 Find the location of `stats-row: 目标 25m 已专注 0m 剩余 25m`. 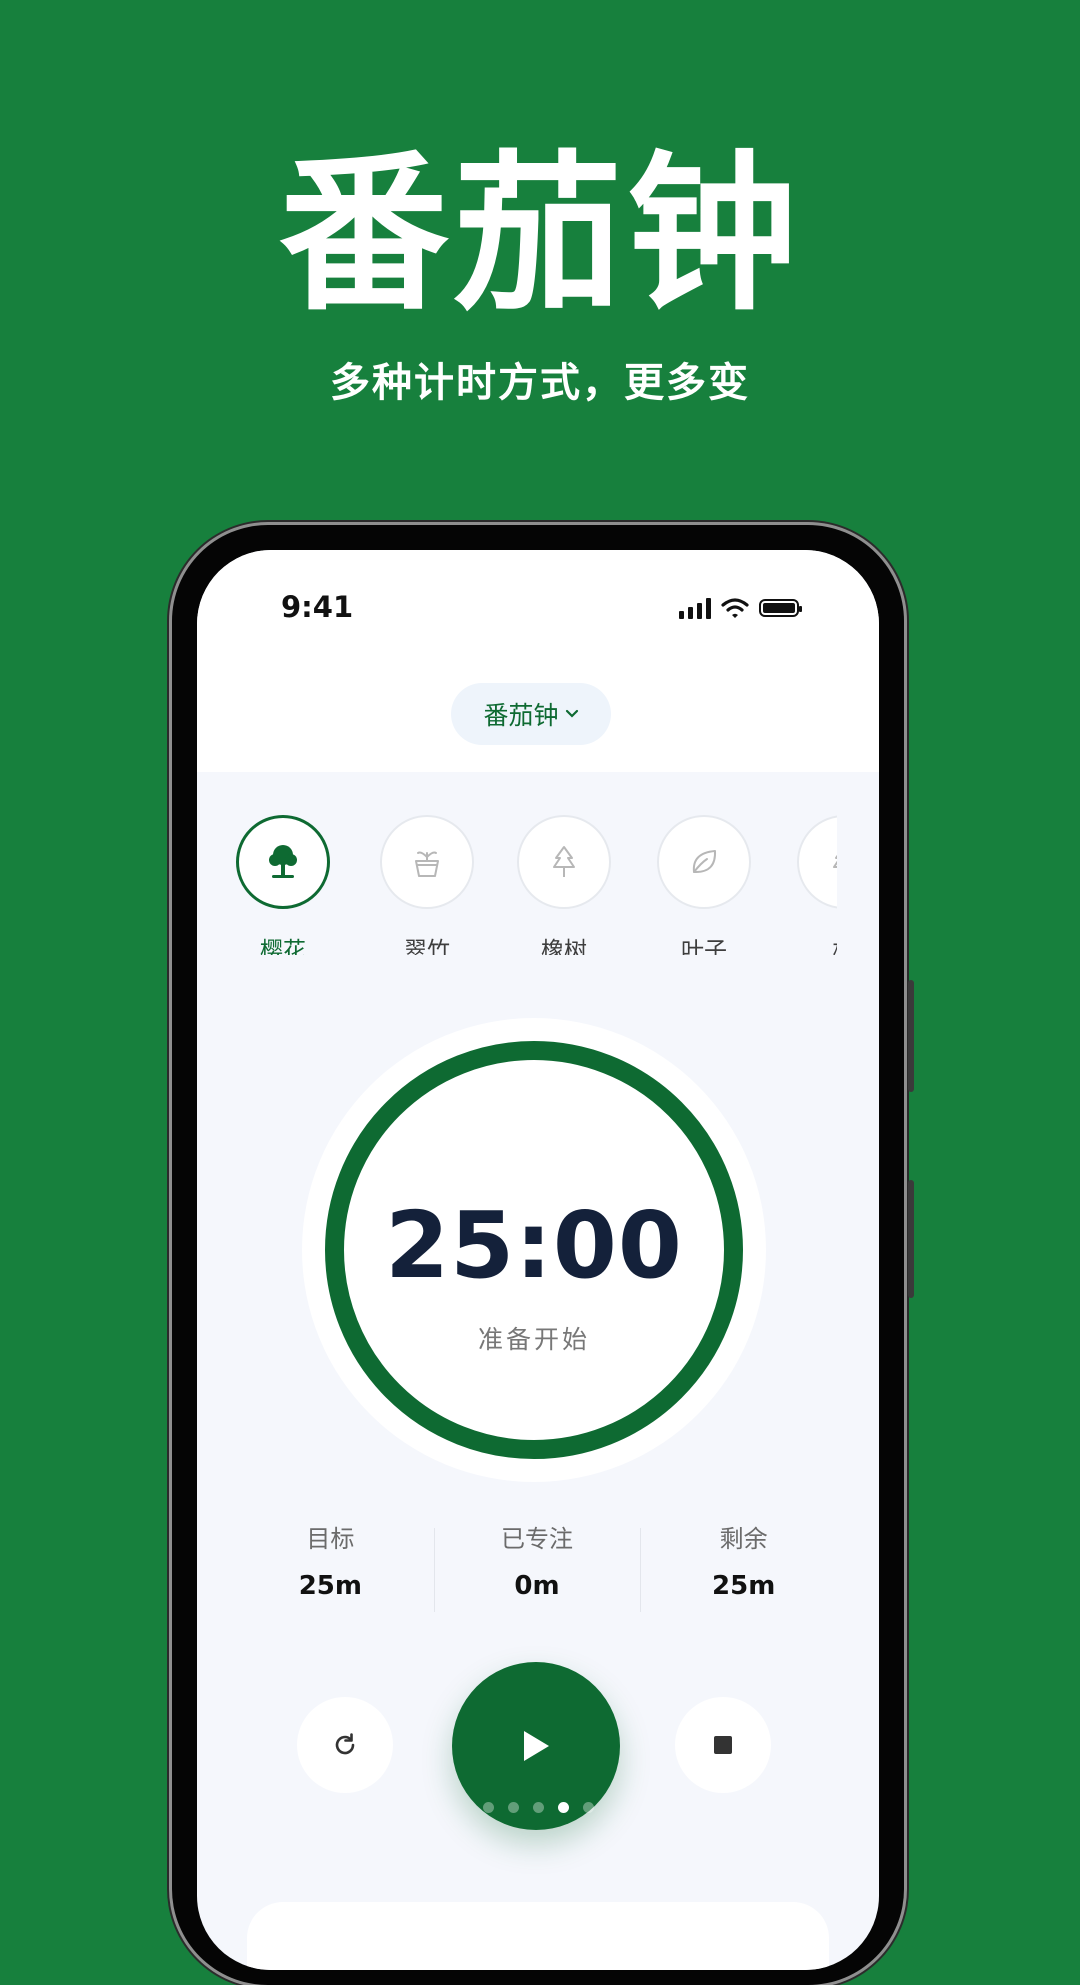

stats-row: 目标 25m 已专注 0m 剩余 25m is located at coordinates (537, 1571).